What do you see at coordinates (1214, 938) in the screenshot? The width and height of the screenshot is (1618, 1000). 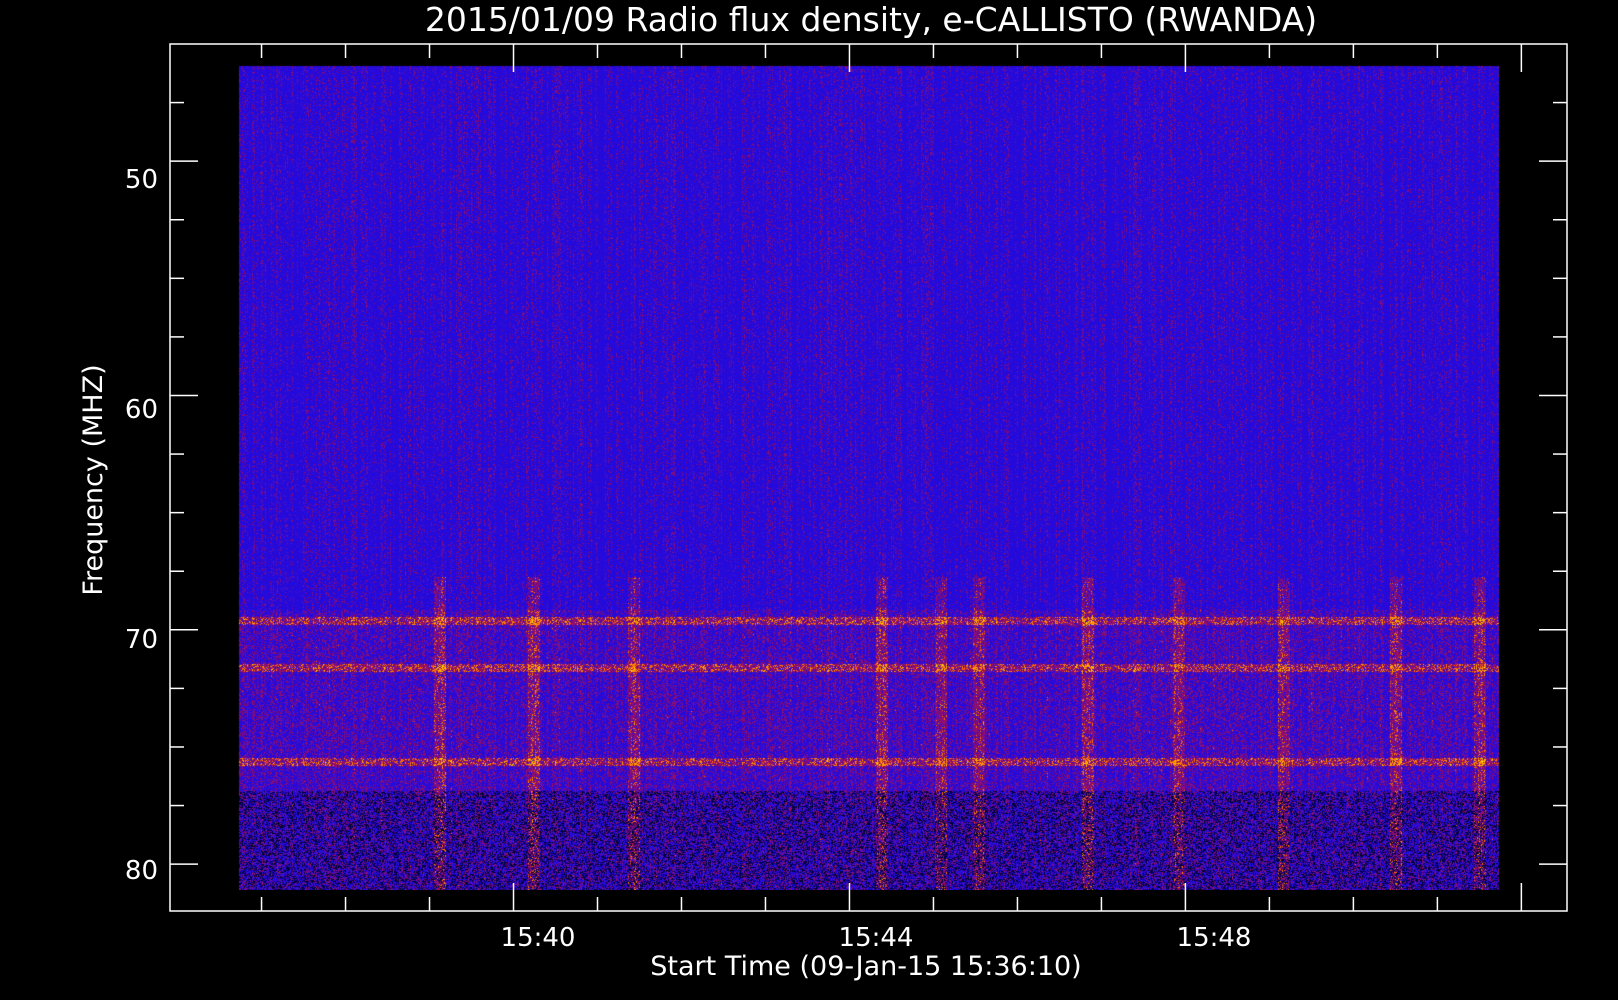 I see `x-tick-label-1548: 15:48` at bounding box center [1214, 938].